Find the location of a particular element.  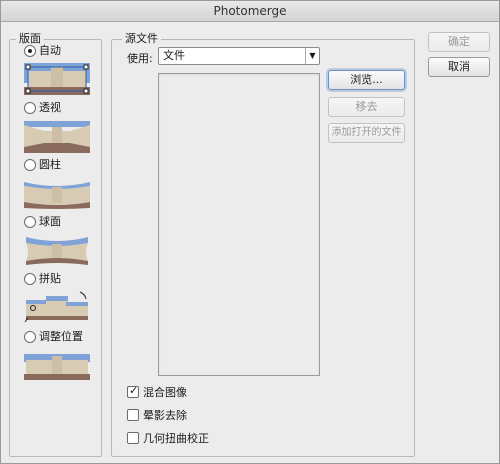

layout-option-perspective: 透视 is located at coordinates (42, 108).